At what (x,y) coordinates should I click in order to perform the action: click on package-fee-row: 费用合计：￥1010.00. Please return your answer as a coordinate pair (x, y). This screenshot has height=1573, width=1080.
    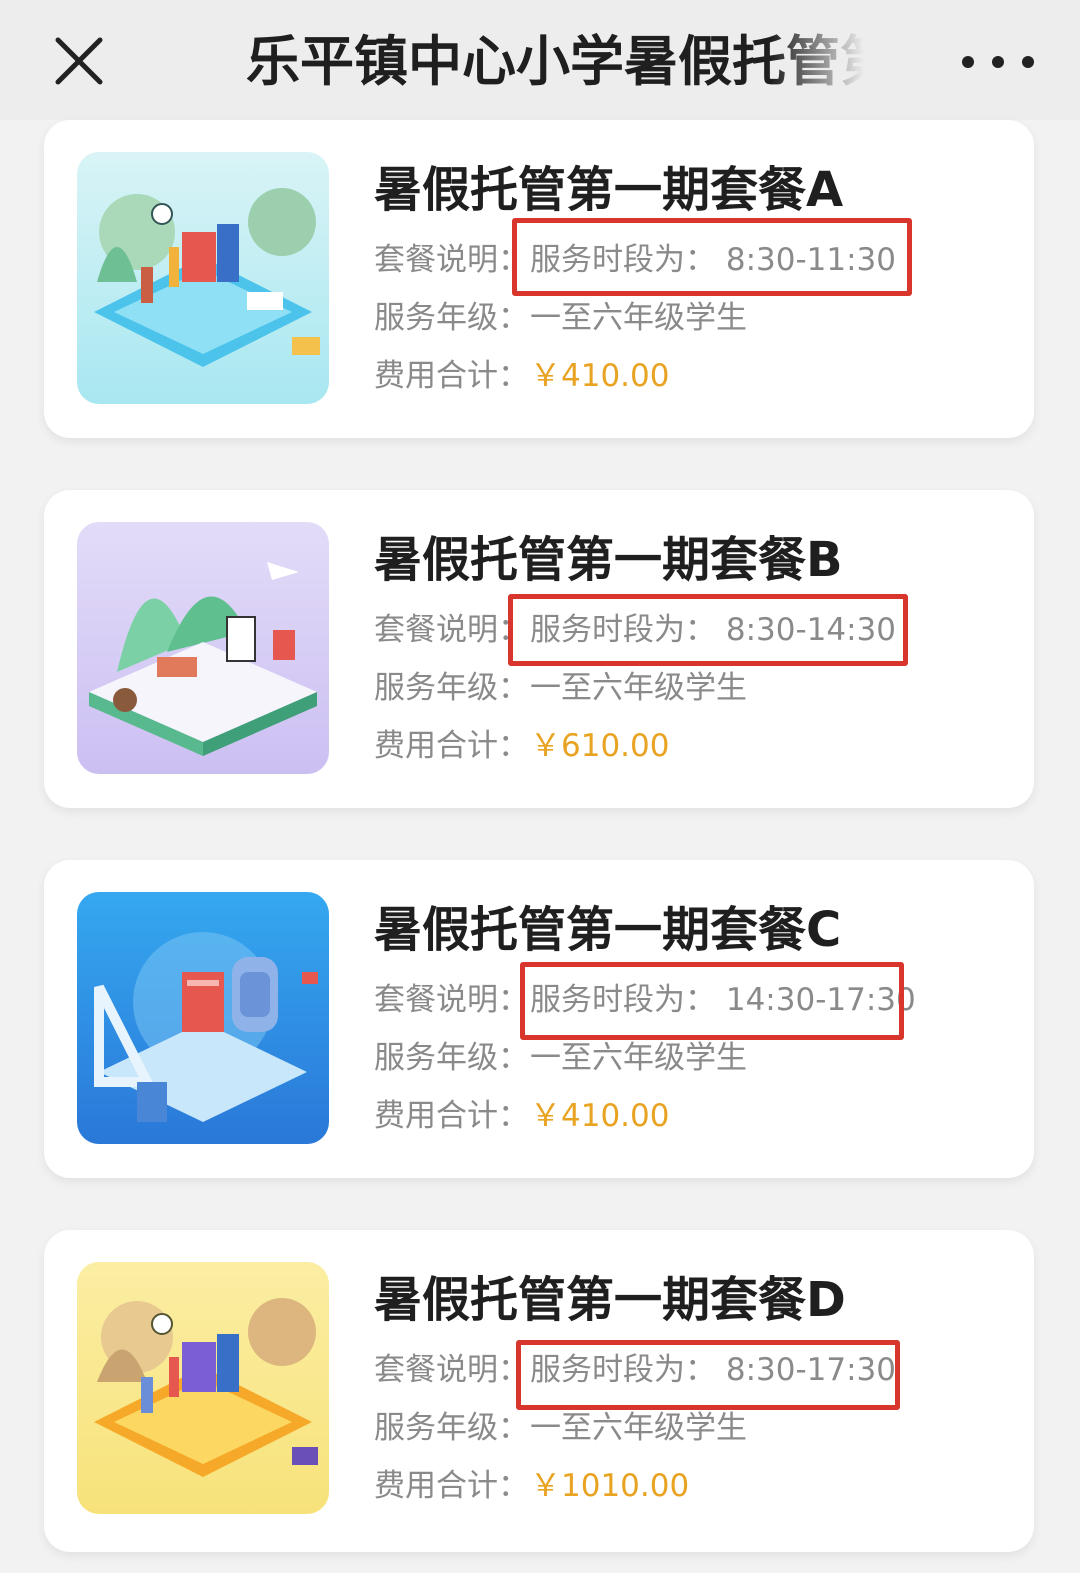
    Looking at the image, I should click on (531, 1486).